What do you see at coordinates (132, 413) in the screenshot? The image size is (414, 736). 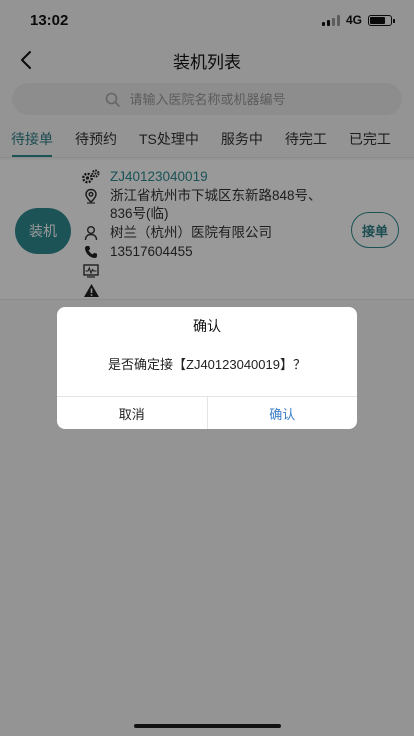 I see `cancel-button: 取消` at bounding box center [132, 413].